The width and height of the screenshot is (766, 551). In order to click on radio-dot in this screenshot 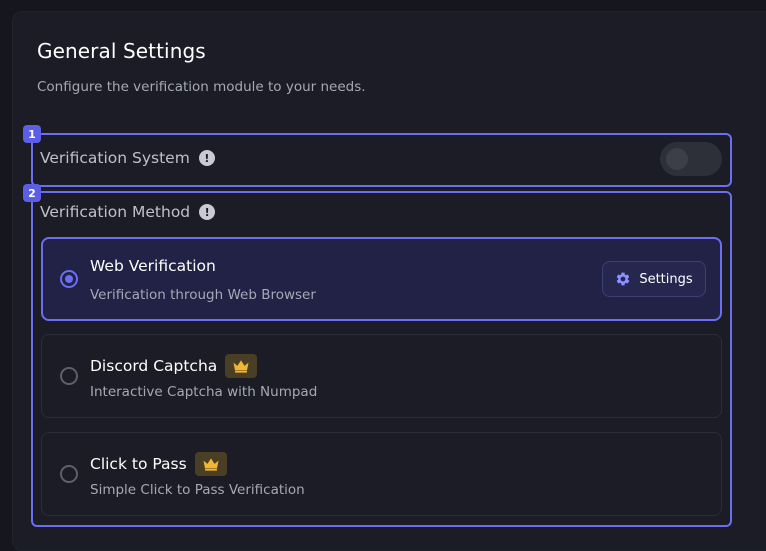, I will do `click(69, 279)`.